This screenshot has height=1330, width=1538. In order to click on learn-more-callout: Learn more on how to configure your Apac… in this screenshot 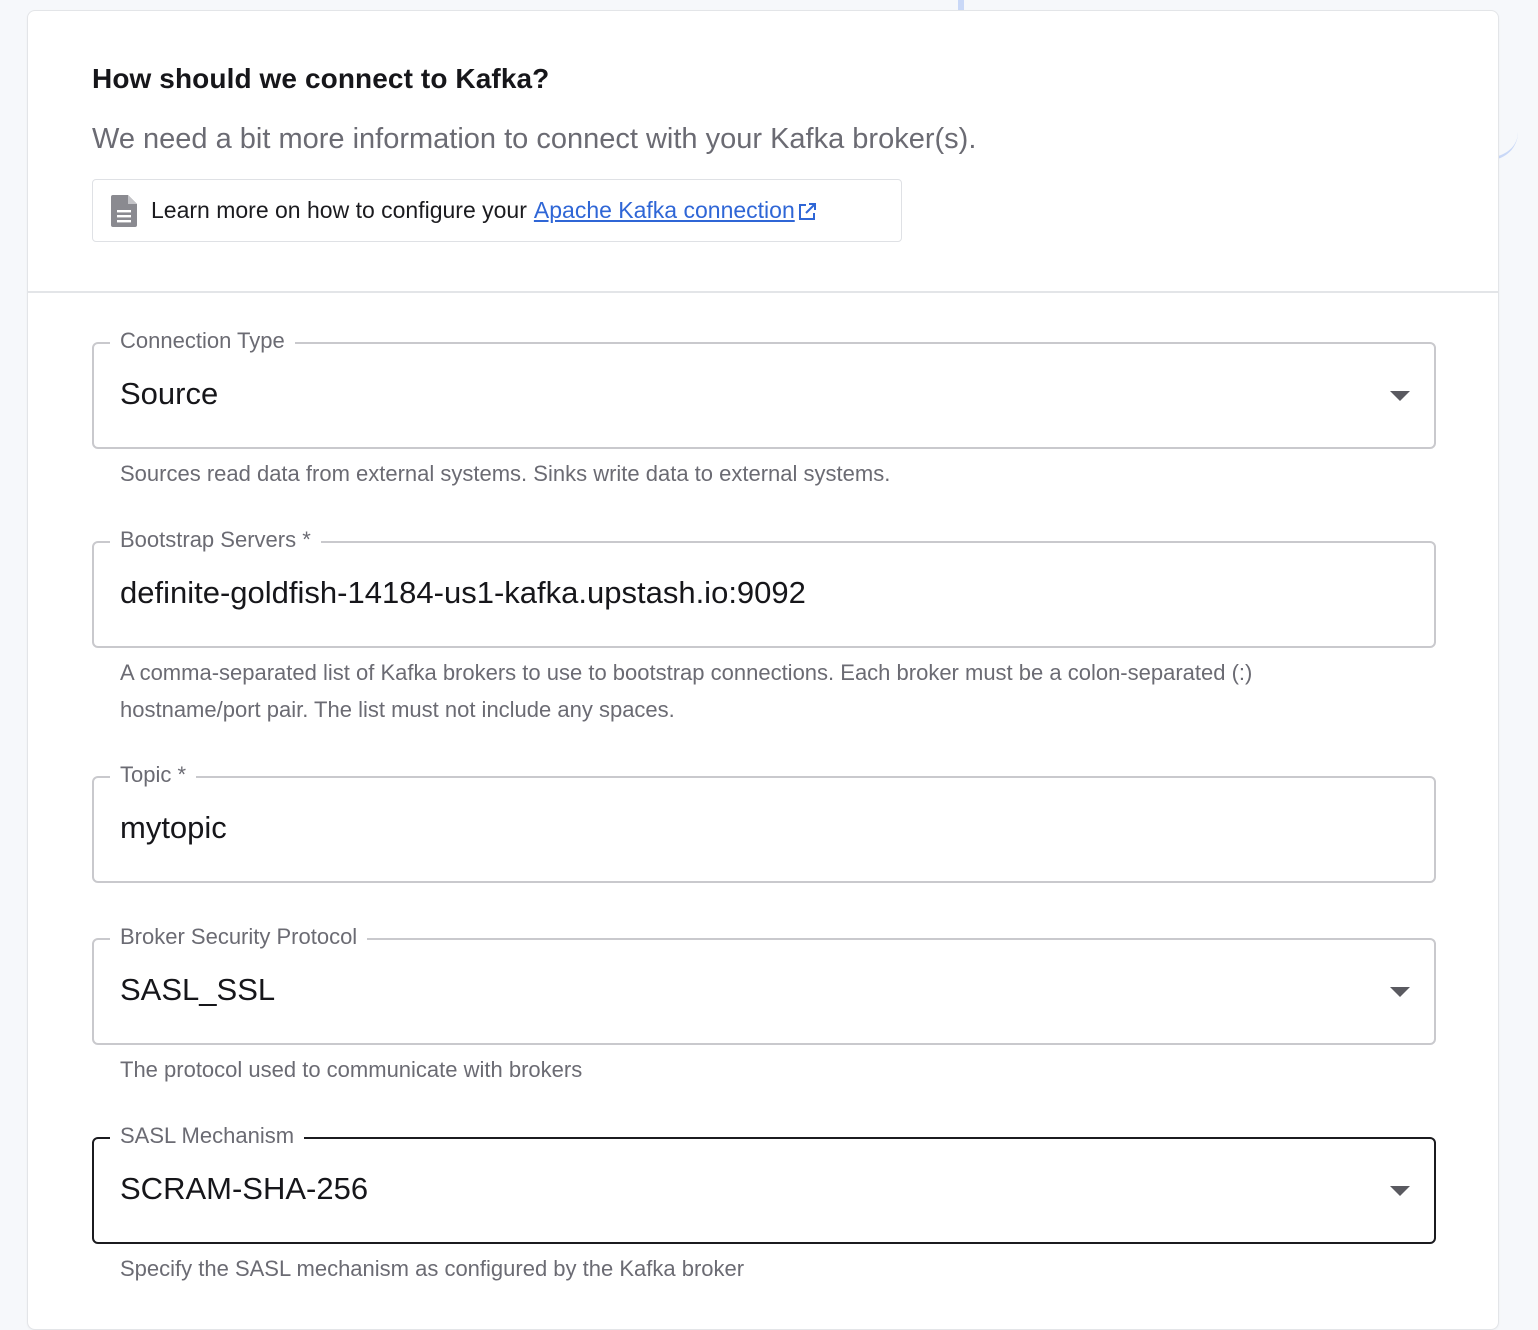, I will do `click(497, 210)`.